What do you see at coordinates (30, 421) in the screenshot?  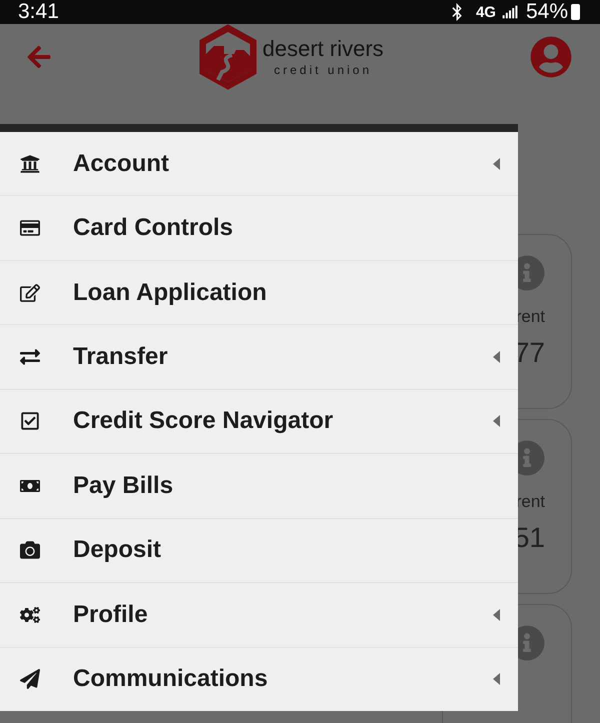 I see `check-icon` at bounding box center [30, 421].